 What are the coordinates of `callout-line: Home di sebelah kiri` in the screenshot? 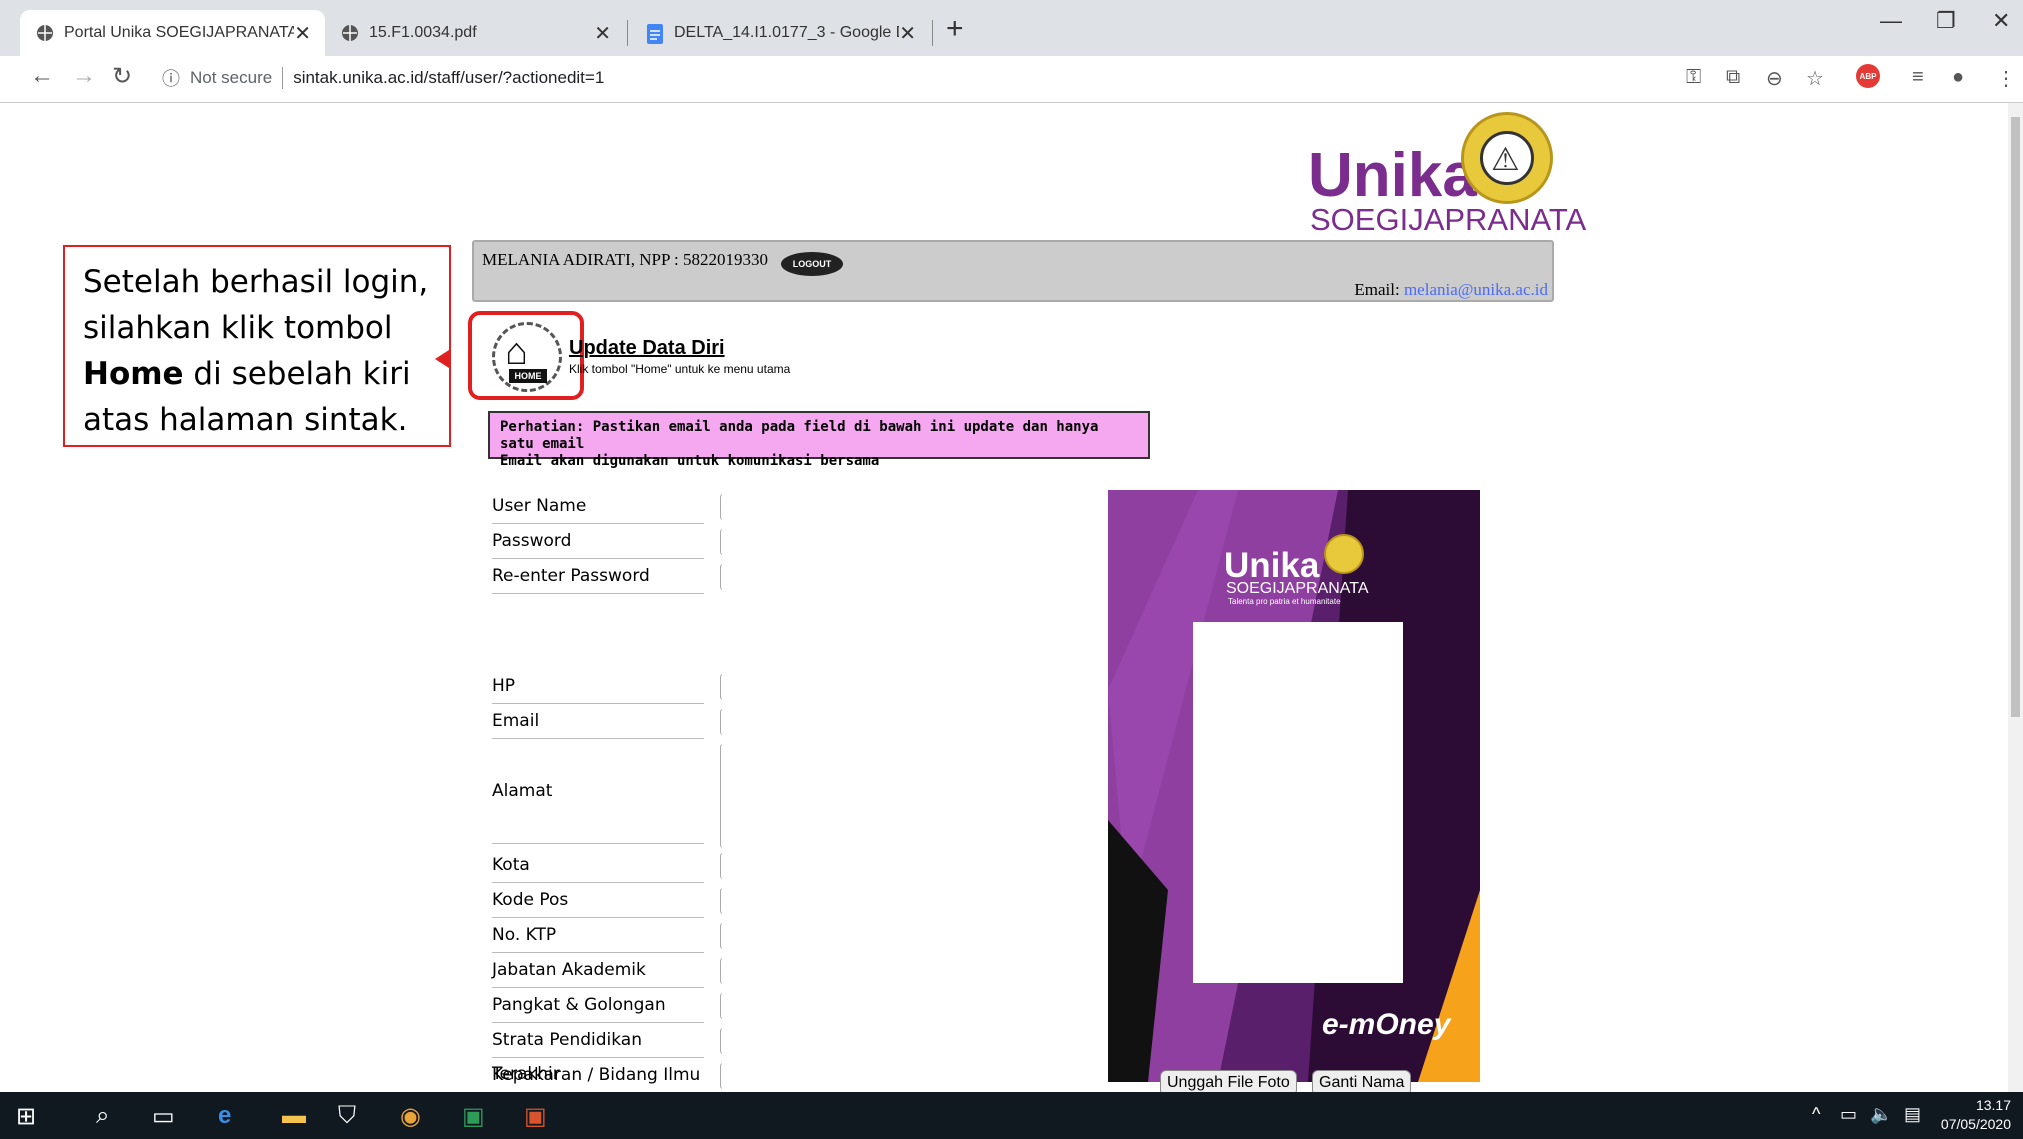 It's located at (257, 374).